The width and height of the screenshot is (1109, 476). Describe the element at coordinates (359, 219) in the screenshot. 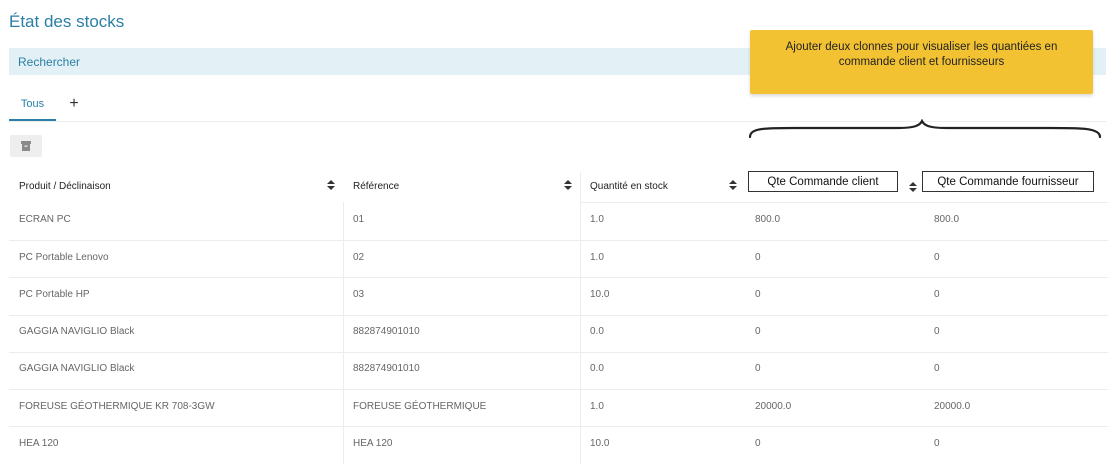

I see `cell-reference: 01` at that location.